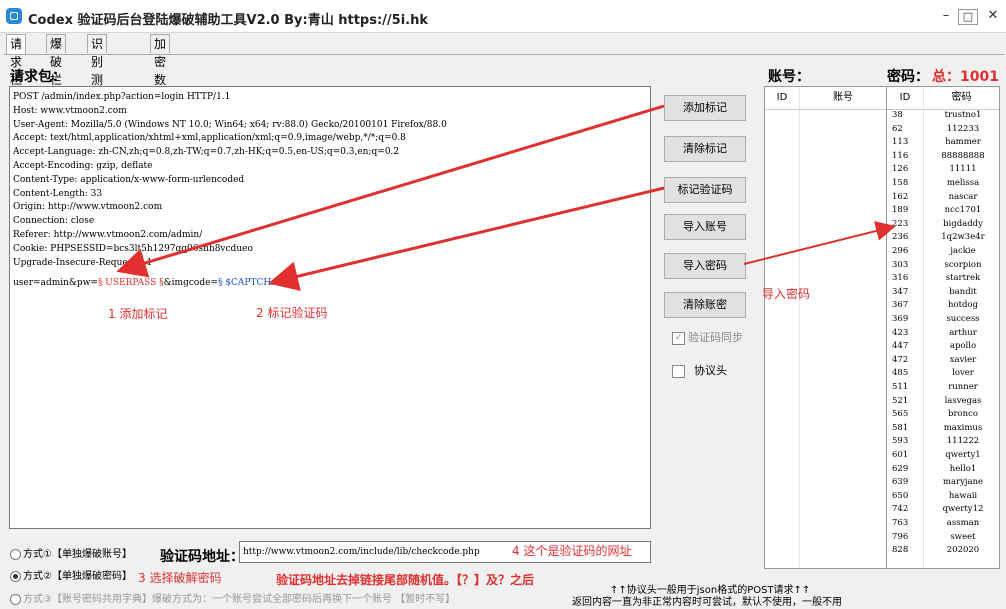 The image size is (1006, 609). Describe the element at coordinates (819, 243) in the screenshot. I see `arrow-import-password` at that location.